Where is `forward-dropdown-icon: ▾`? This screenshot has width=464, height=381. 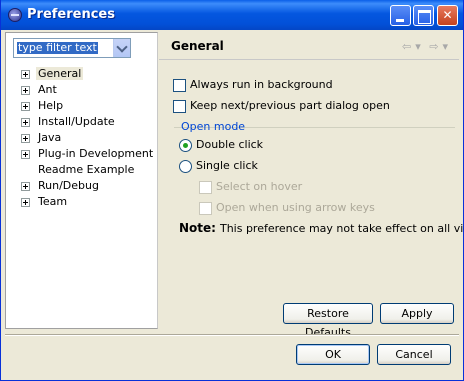 forward-dropdown-icon: ▾ is located at coordinates (445, 46).